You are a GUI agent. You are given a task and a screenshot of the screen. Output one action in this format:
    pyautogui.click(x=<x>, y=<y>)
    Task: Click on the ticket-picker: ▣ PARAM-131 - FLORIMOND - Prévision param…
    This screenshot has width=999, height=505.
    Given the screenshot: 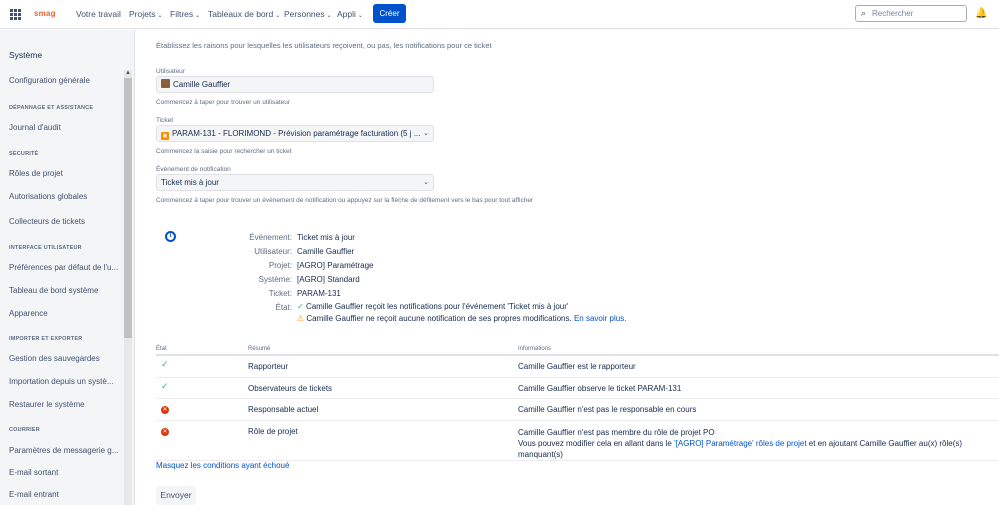 What is the action you would take?
    pyautogui.click(x=295, y=133)
    